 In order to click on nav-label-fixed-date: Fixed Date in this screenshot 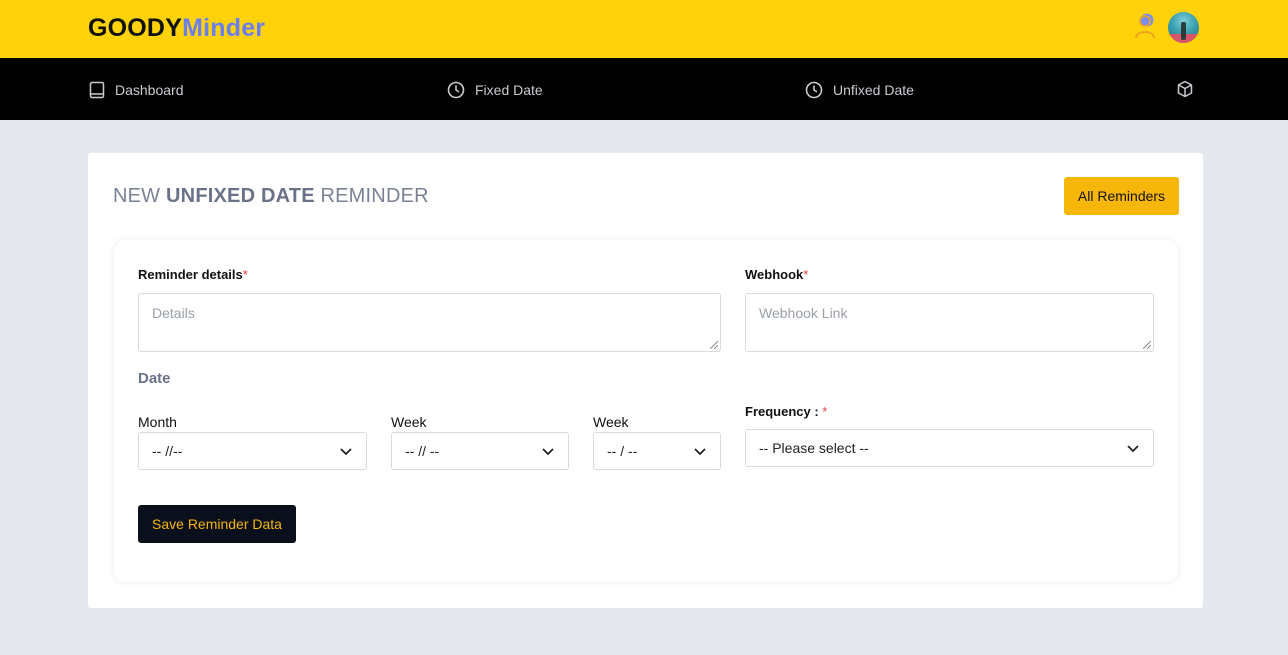, I will do `click(509, 90)`.